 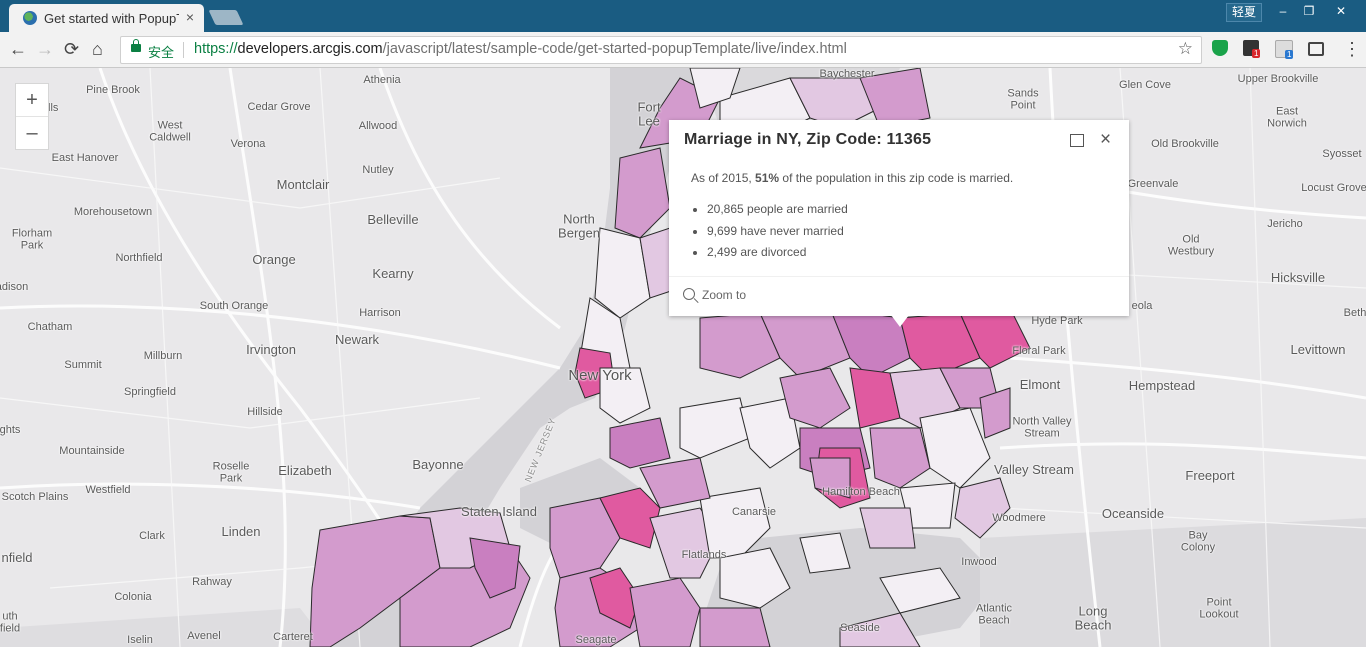 What do you see at coordinates (900, 321) in the screenshot?
I see `popup-pointer` at bounding box center [900, 321].